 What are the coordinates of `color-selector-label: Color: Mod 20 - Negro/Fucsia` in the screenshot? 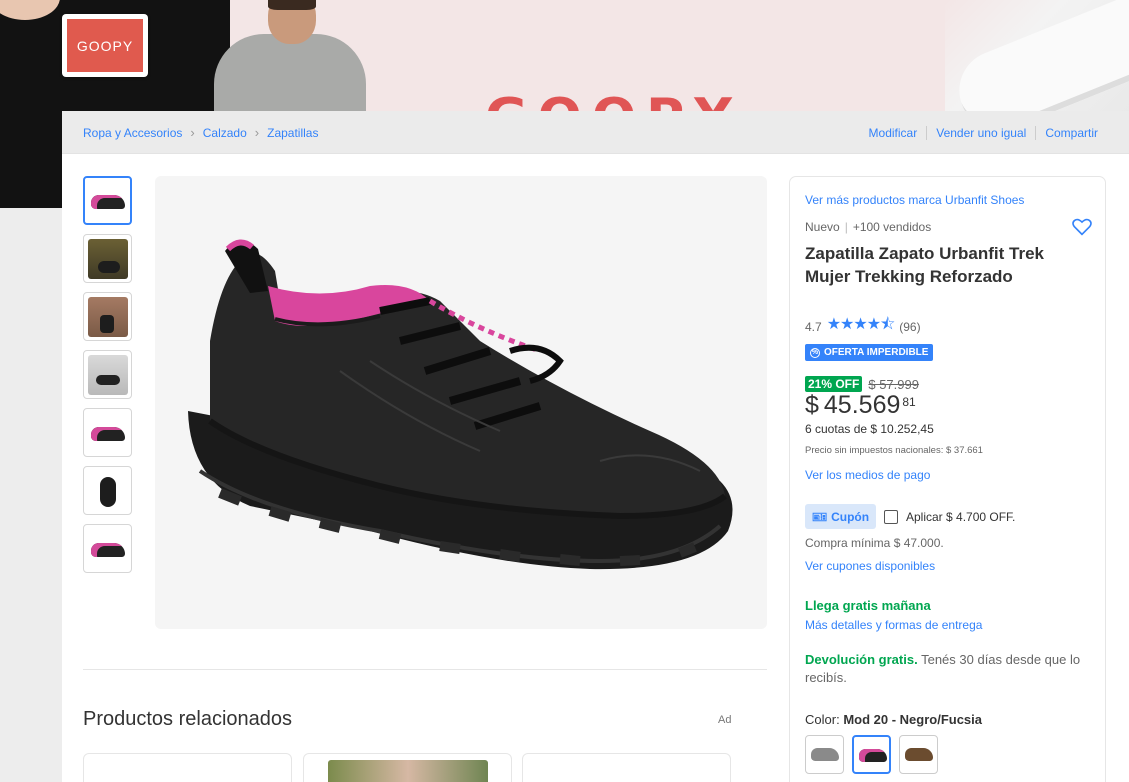 It's located at (893, 719).